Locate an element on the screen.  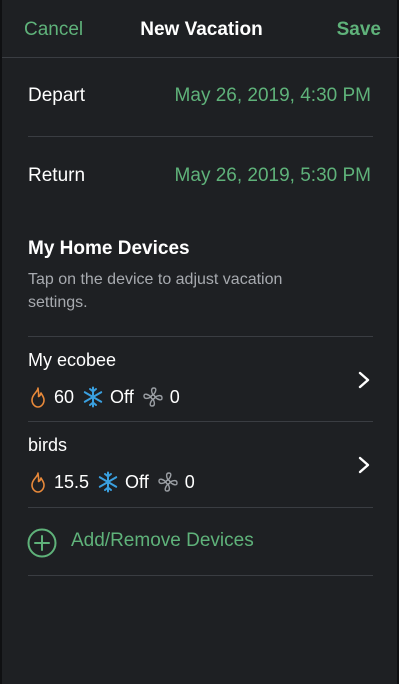
depart-value: May 26, 2019, 4:30 PM is located at coordinates (273, 96).